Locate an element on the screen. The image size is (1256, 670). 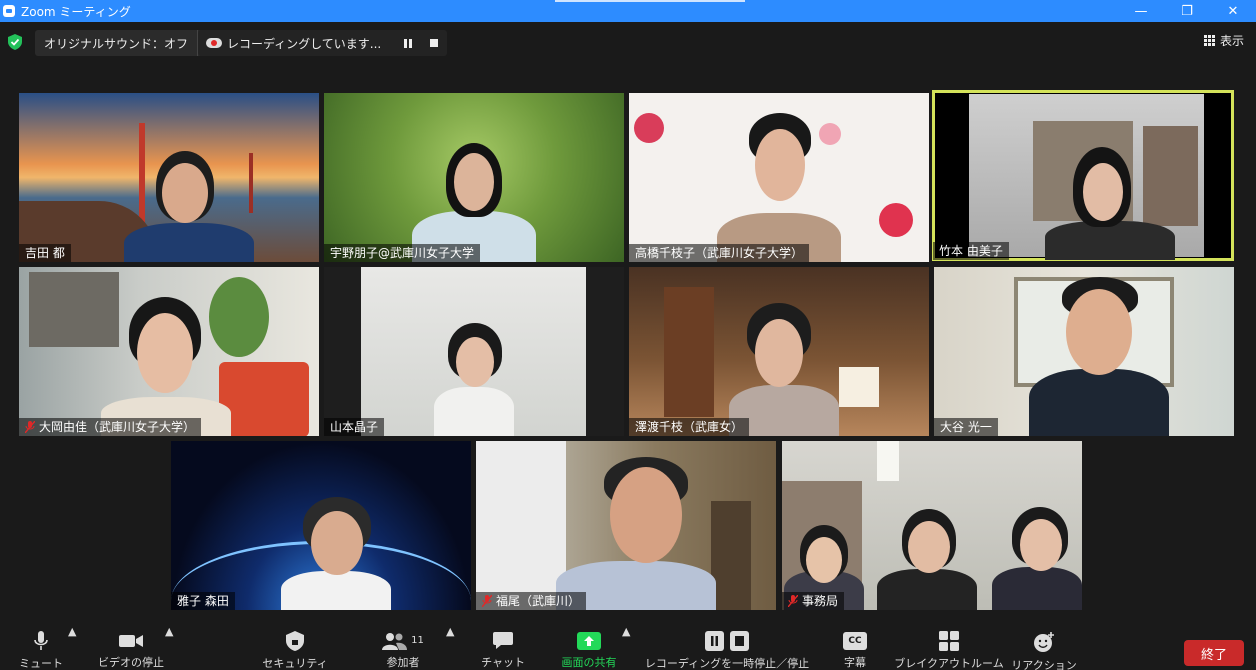
recording-control-button: レコーディングを一時停止／停止 is located at coordinates (727, 647).